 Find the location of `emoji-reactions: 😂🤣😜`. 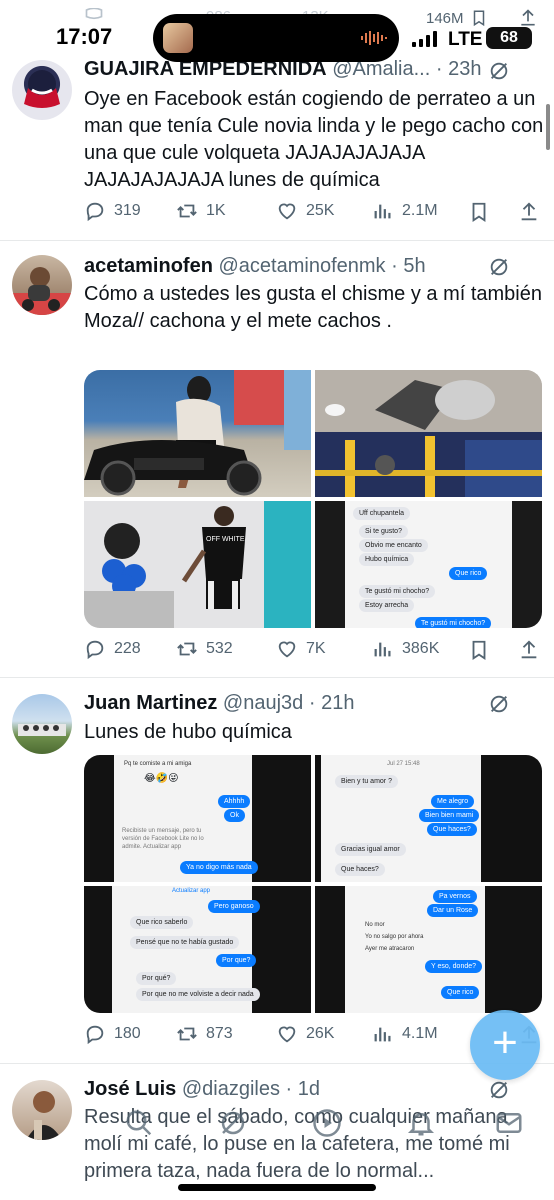

emoji-reactions: 😂🤣😜 is located at coordinates (161, 778).